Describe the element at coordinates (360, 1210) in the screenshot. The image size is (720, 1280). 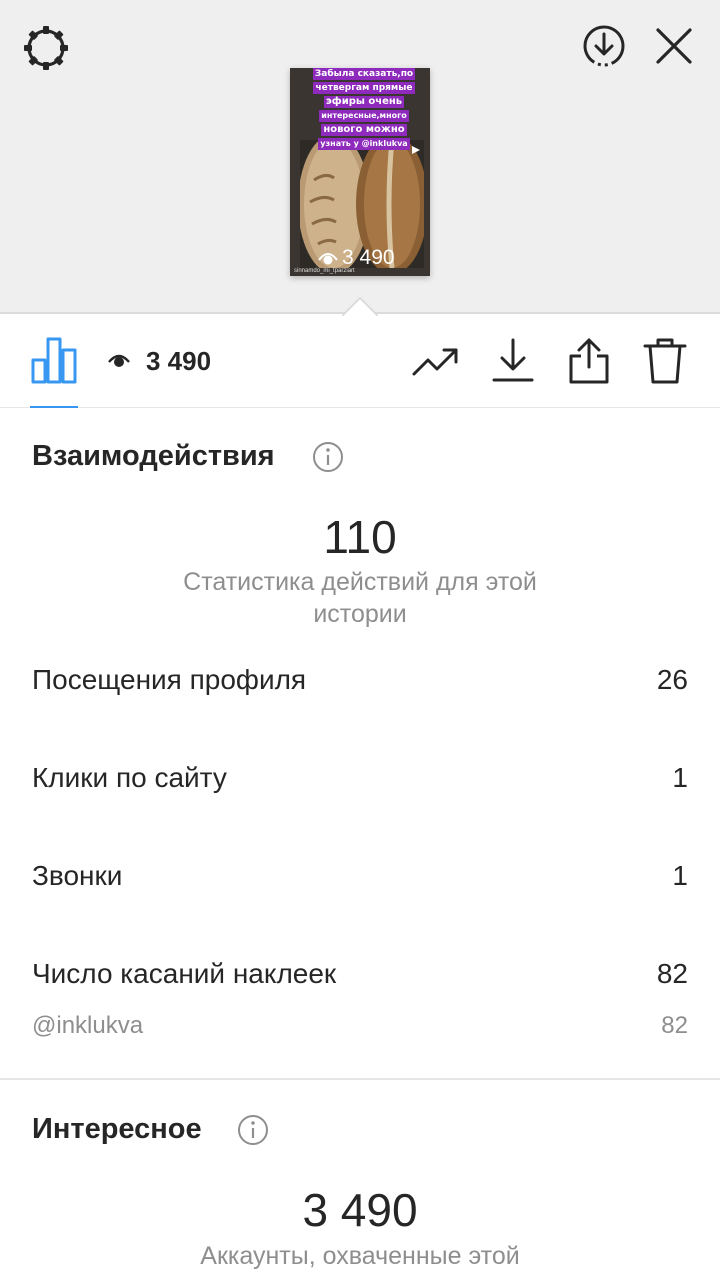
I see `discovery-total: 3 490` at that location.